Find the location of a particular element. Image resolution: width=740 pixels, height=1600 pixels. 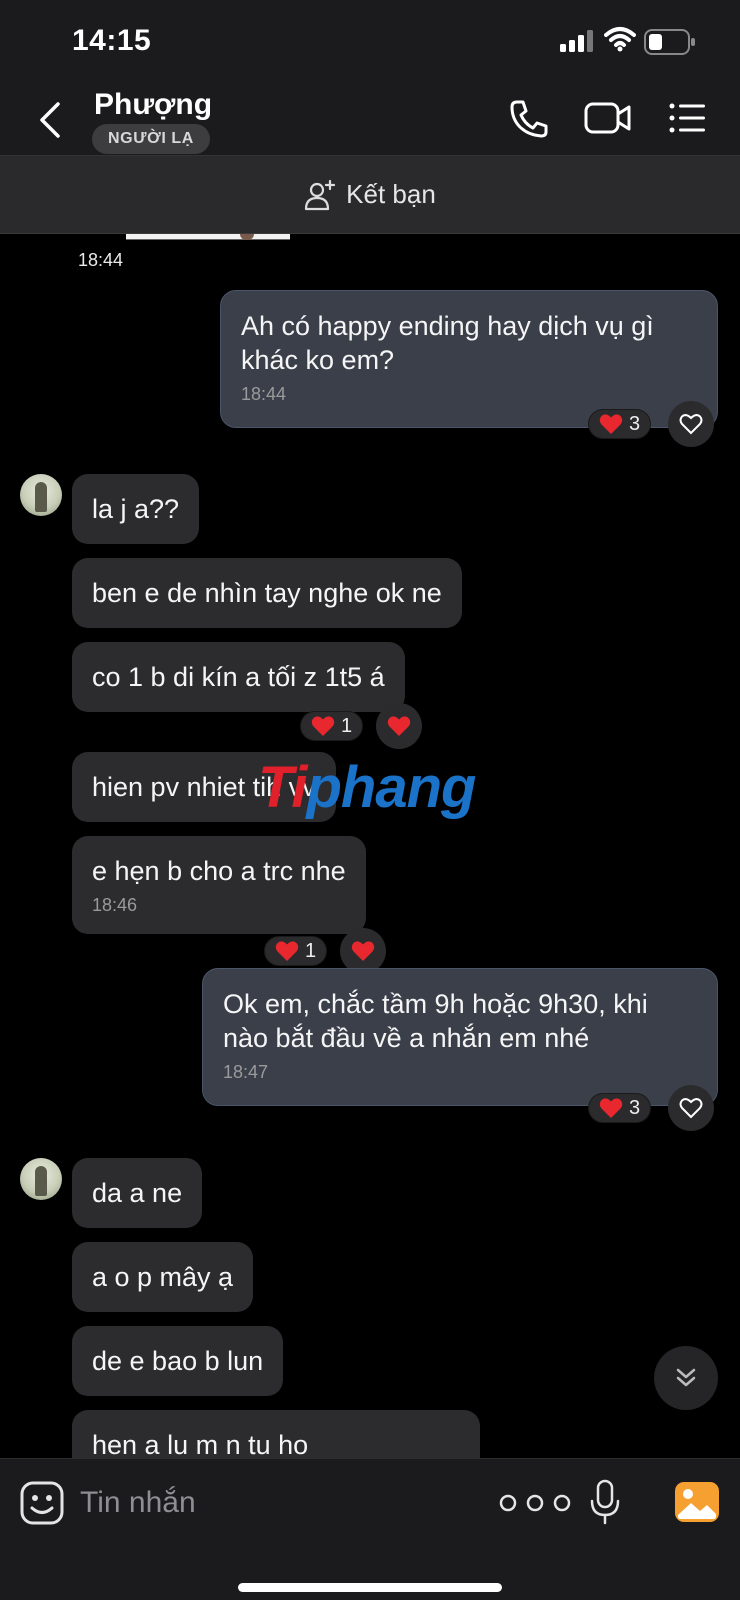

menu-icon is located at coordinates (687, 118).